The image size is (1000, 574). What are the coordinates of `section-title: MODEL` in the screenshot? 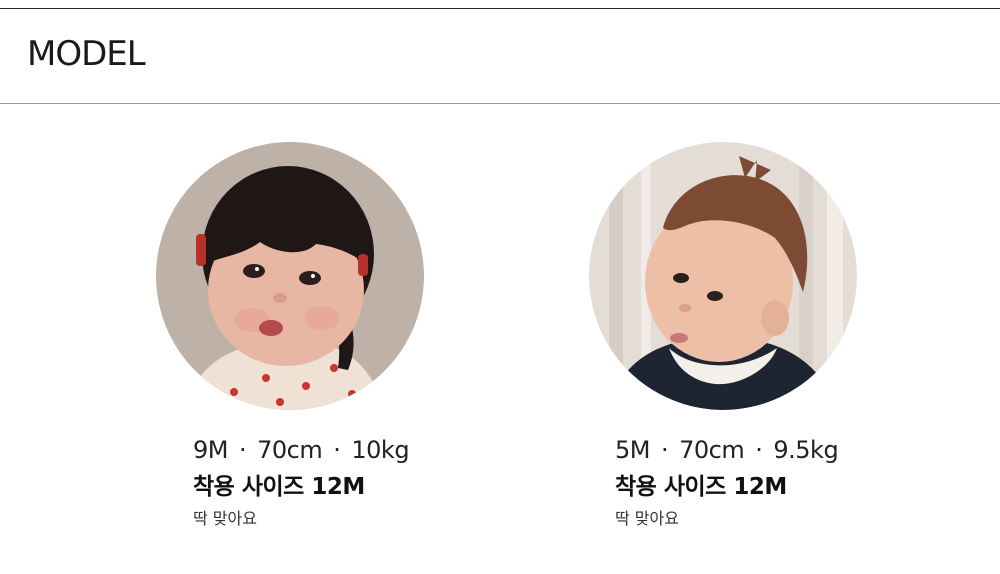 It's located at (86, 54).